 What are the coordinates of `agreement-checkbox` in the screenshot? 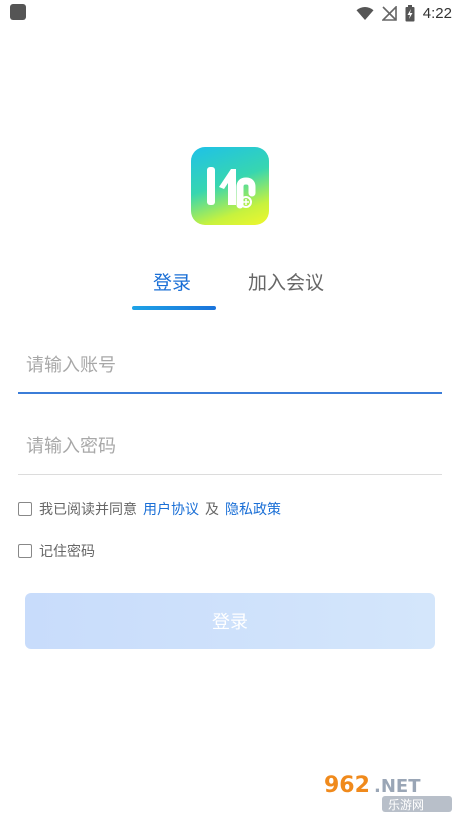 It's located at (25, 509).